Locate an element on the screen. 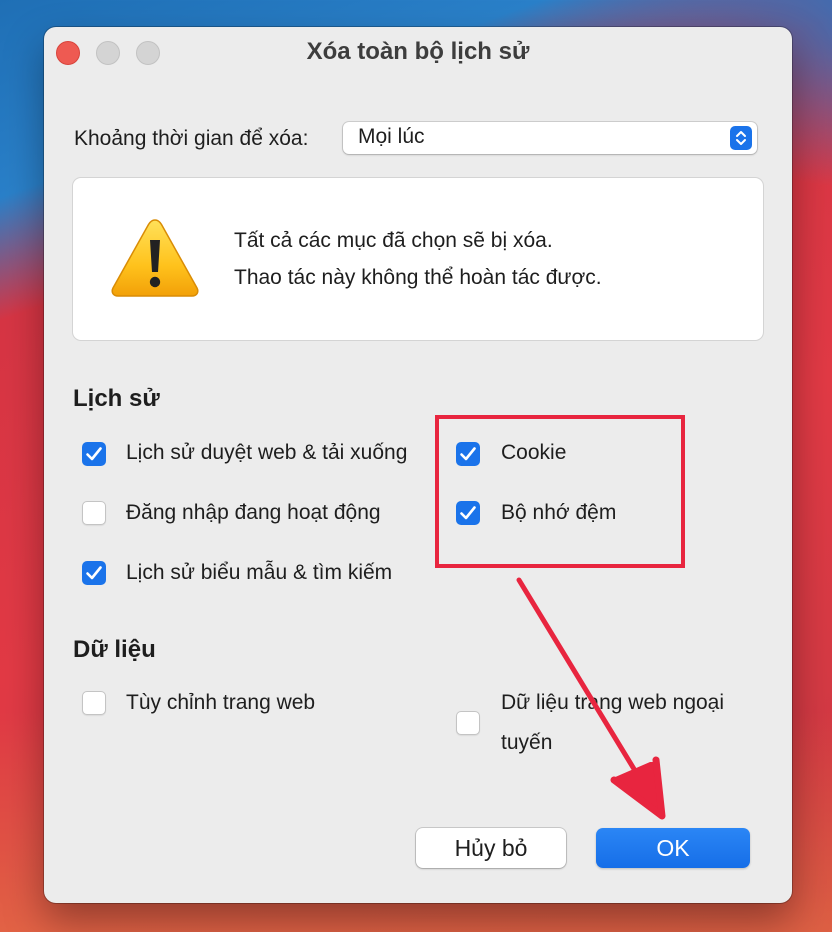 The width and height of the screenshot is (832, 932). form-search-history-checkbox is located at coordinates (94, 573).